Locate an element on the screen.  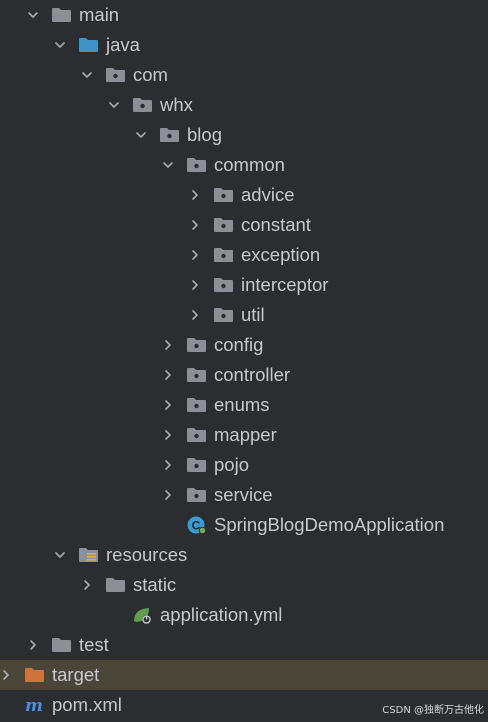
tree-node-label: constant is located at coordinates (276, 224).